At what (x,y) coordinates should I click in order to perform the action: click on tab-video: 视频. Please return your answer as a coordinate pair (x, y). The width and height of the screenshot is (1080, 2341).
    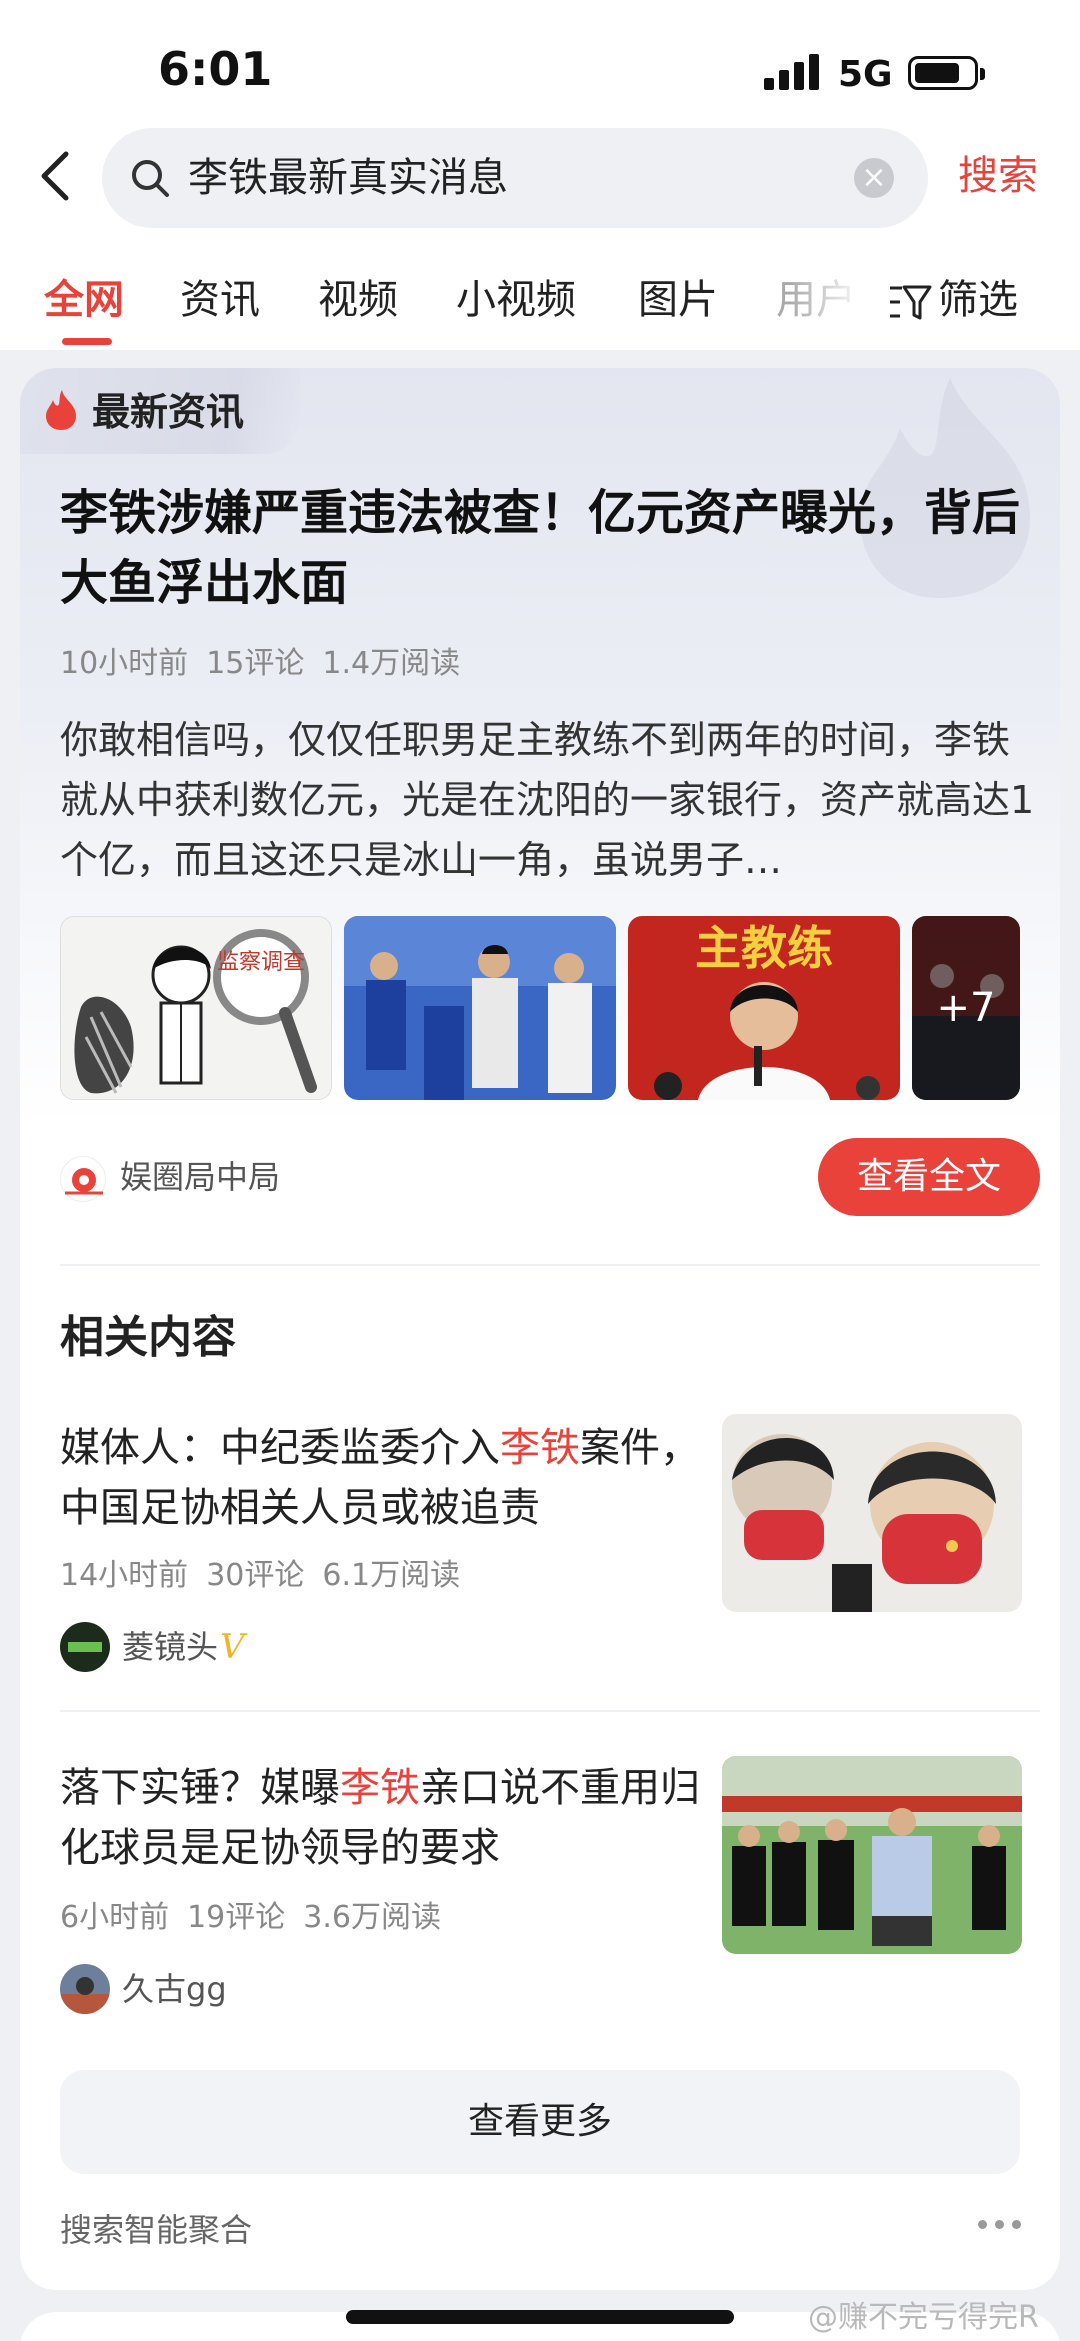
    Looking at the image, I should click on (358, 300).